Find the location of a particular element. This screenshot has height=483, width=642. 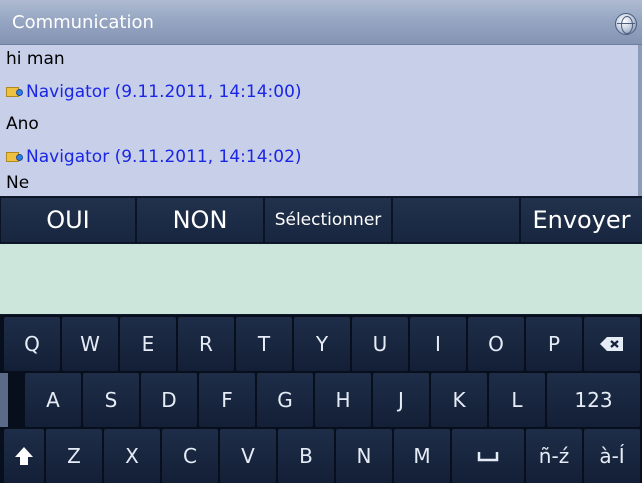

key-z: Z is located at coordinates (74, 456).